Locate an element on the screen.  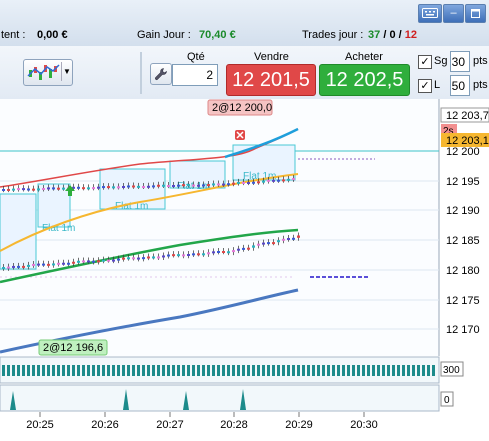
time-axis: 20:25 20:26 20:27 20:28 20:29 20:30 is located at coordinates (202, 425).